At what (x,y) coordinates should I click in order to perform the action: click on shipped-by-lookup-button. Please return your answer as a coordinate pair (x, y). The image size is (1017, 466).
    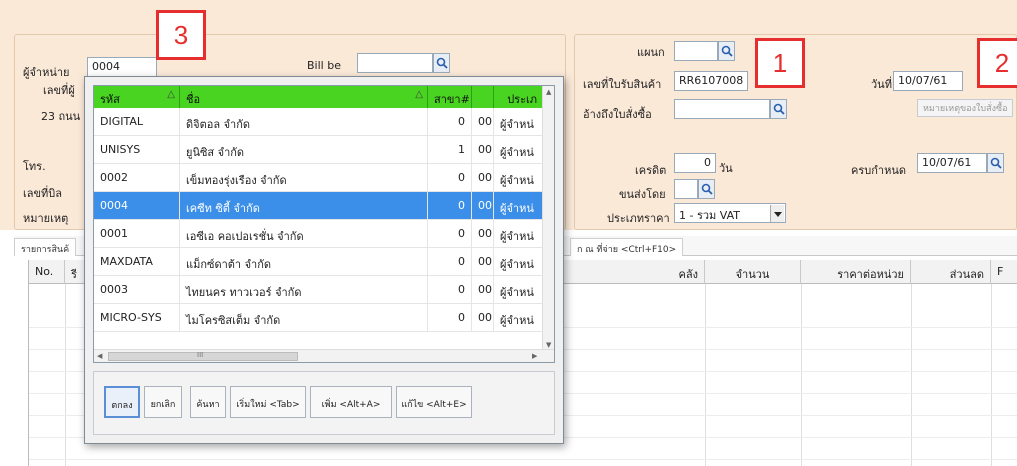
    Looking at the image, I should click on (706, 189).